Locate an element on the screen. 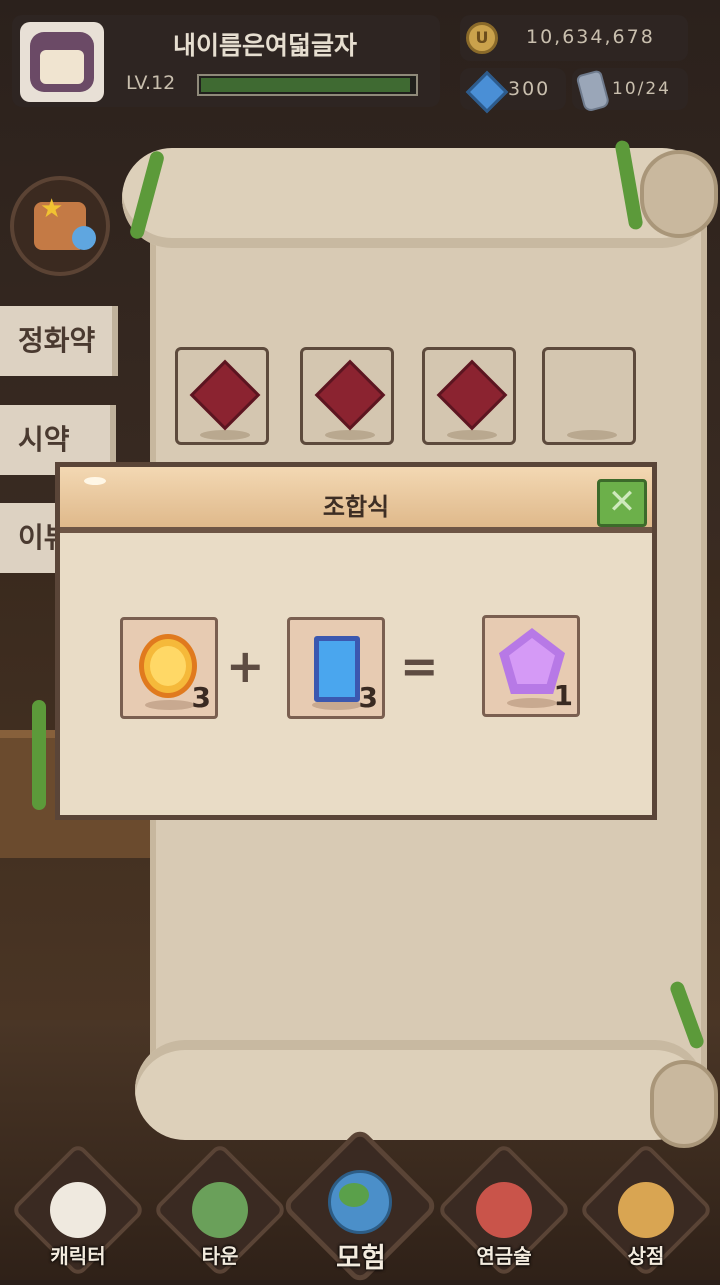 This screenshot has width=720, height=1285. inventory-bag-button: ★ is located at coordinates (60, 226).